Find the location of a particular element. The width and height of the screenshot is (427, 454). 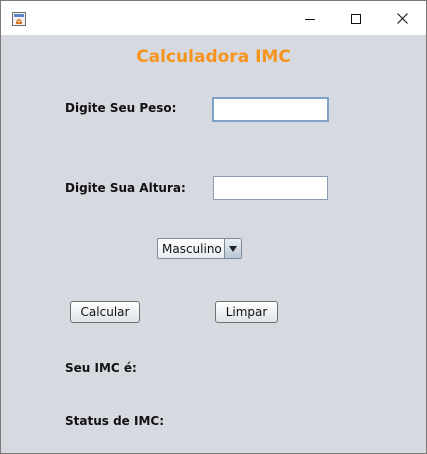

sexo-select-value: Masculino is located at coordinates (192, 249).